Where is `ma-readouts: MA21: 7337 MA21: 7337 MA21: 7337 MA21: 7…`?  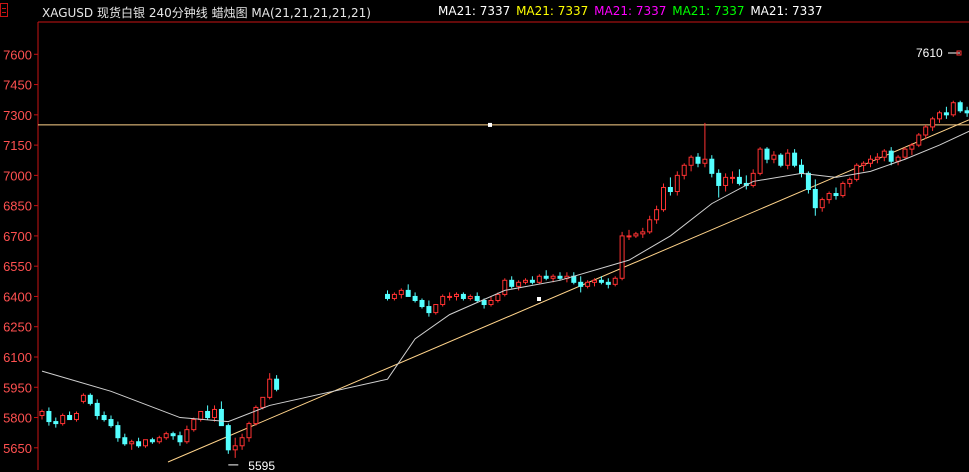
ma-readouts: MA21: 7337 MA21: 7337 MA21: 7337 MA21: 7… is located at coordinates (631, 11).